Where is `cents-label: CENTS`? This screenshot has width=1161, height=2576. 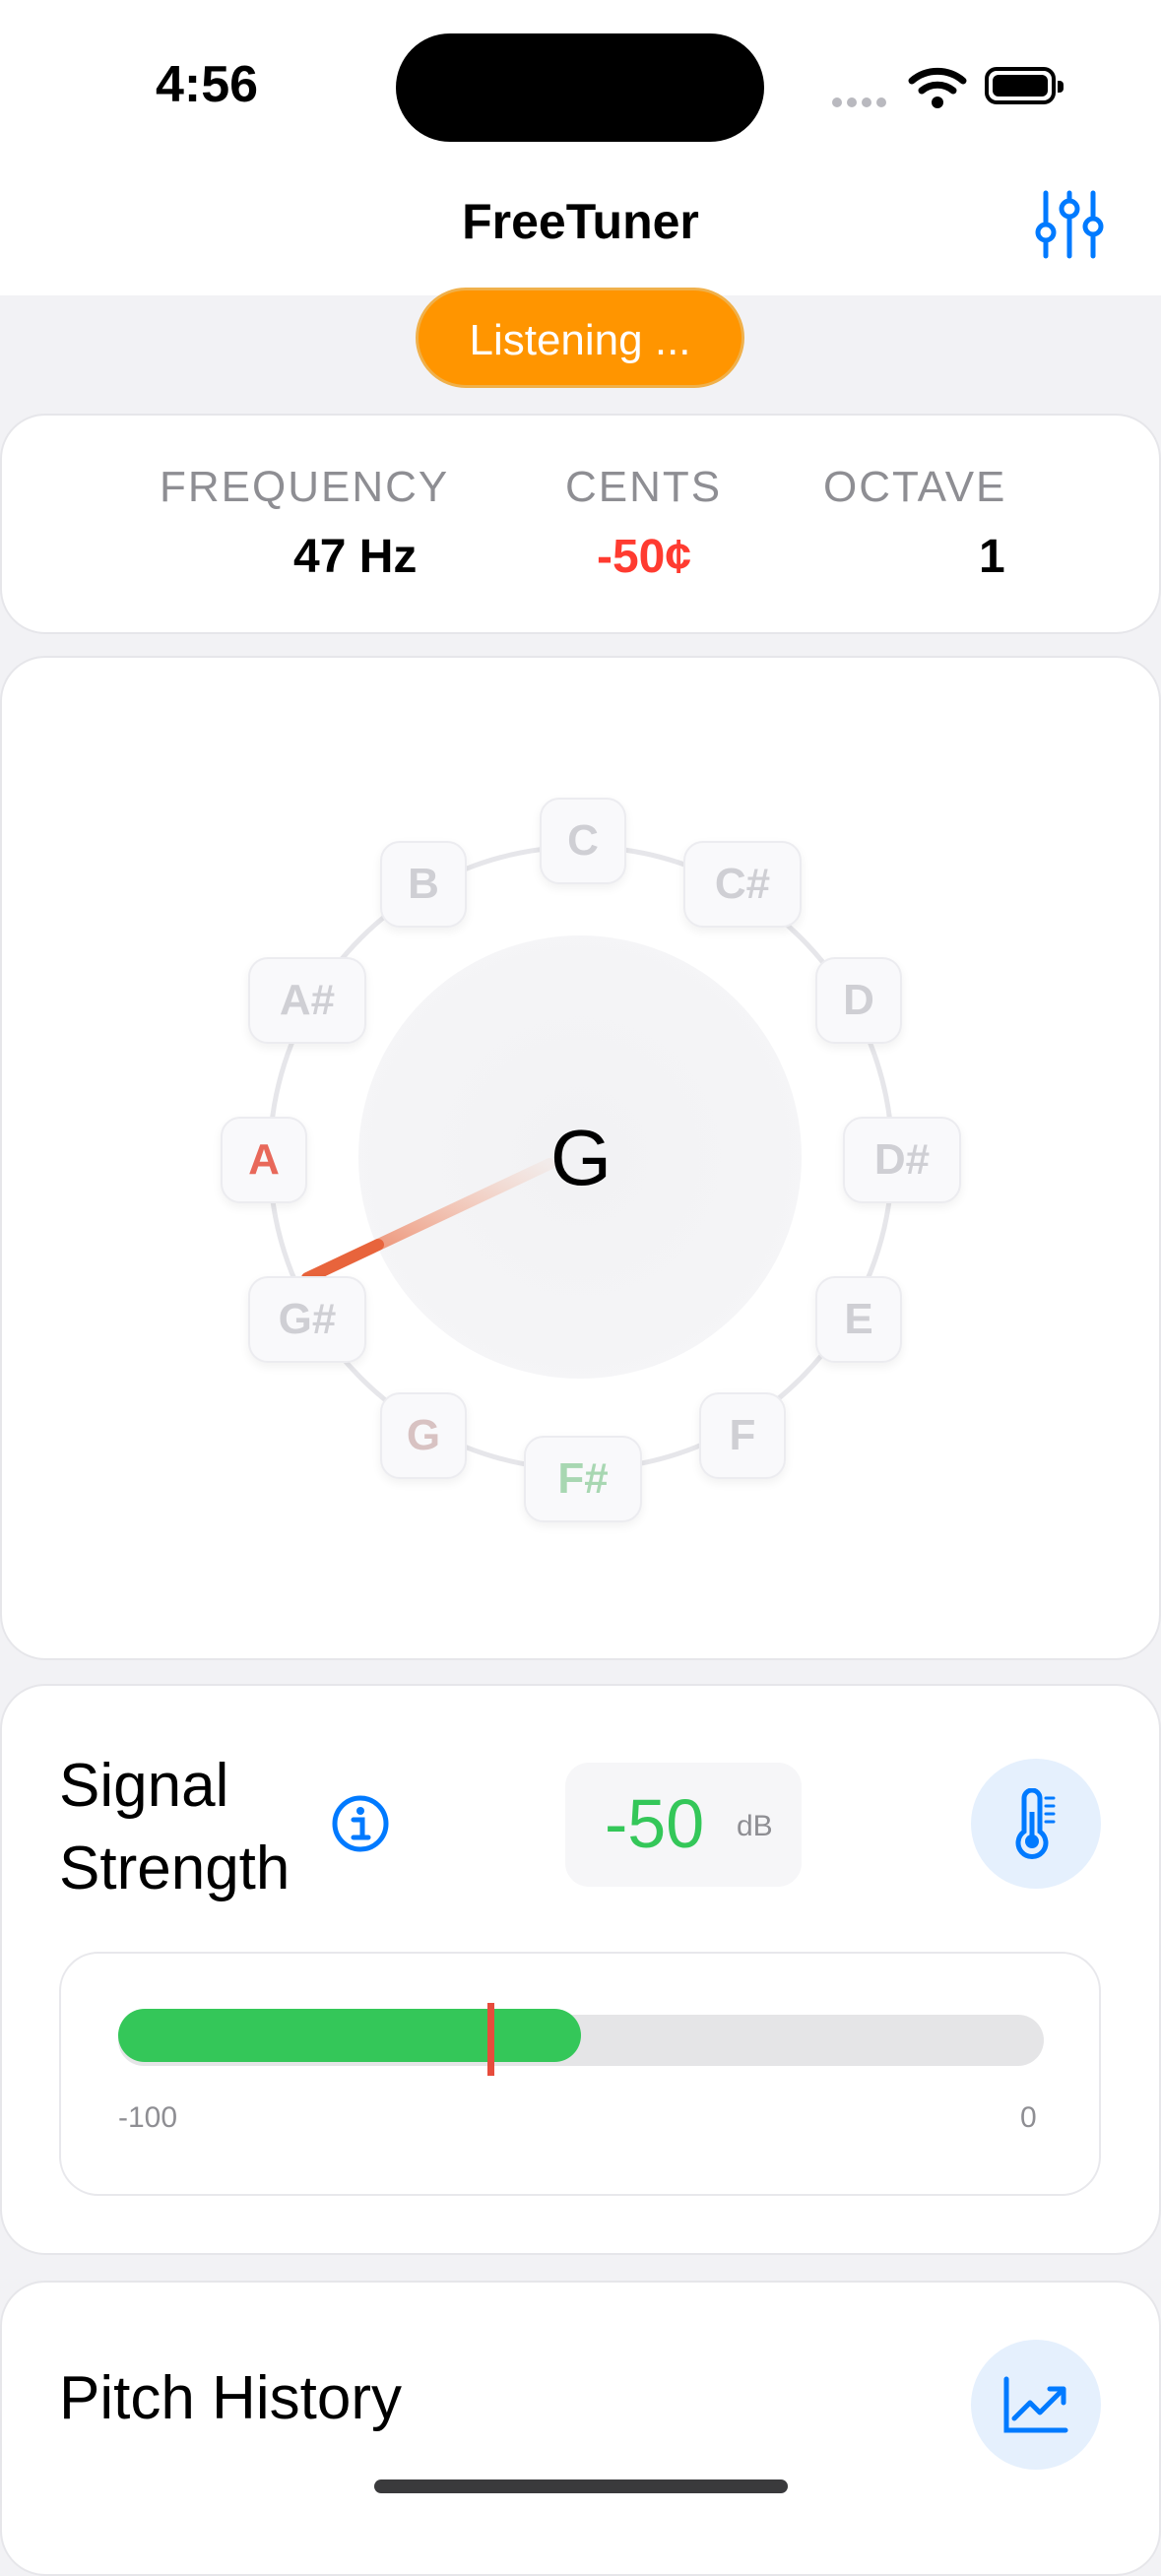
cents-label: CENTS is located at coordinates (644, 487).